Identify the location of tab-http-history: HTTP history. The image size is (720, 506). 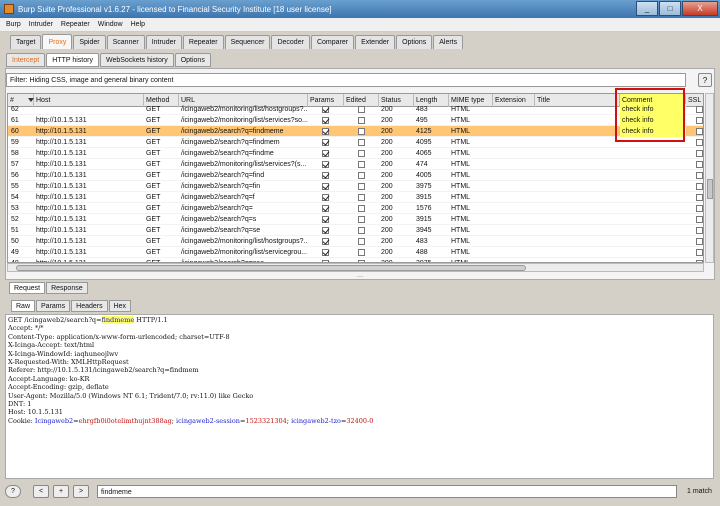
(72, 60).